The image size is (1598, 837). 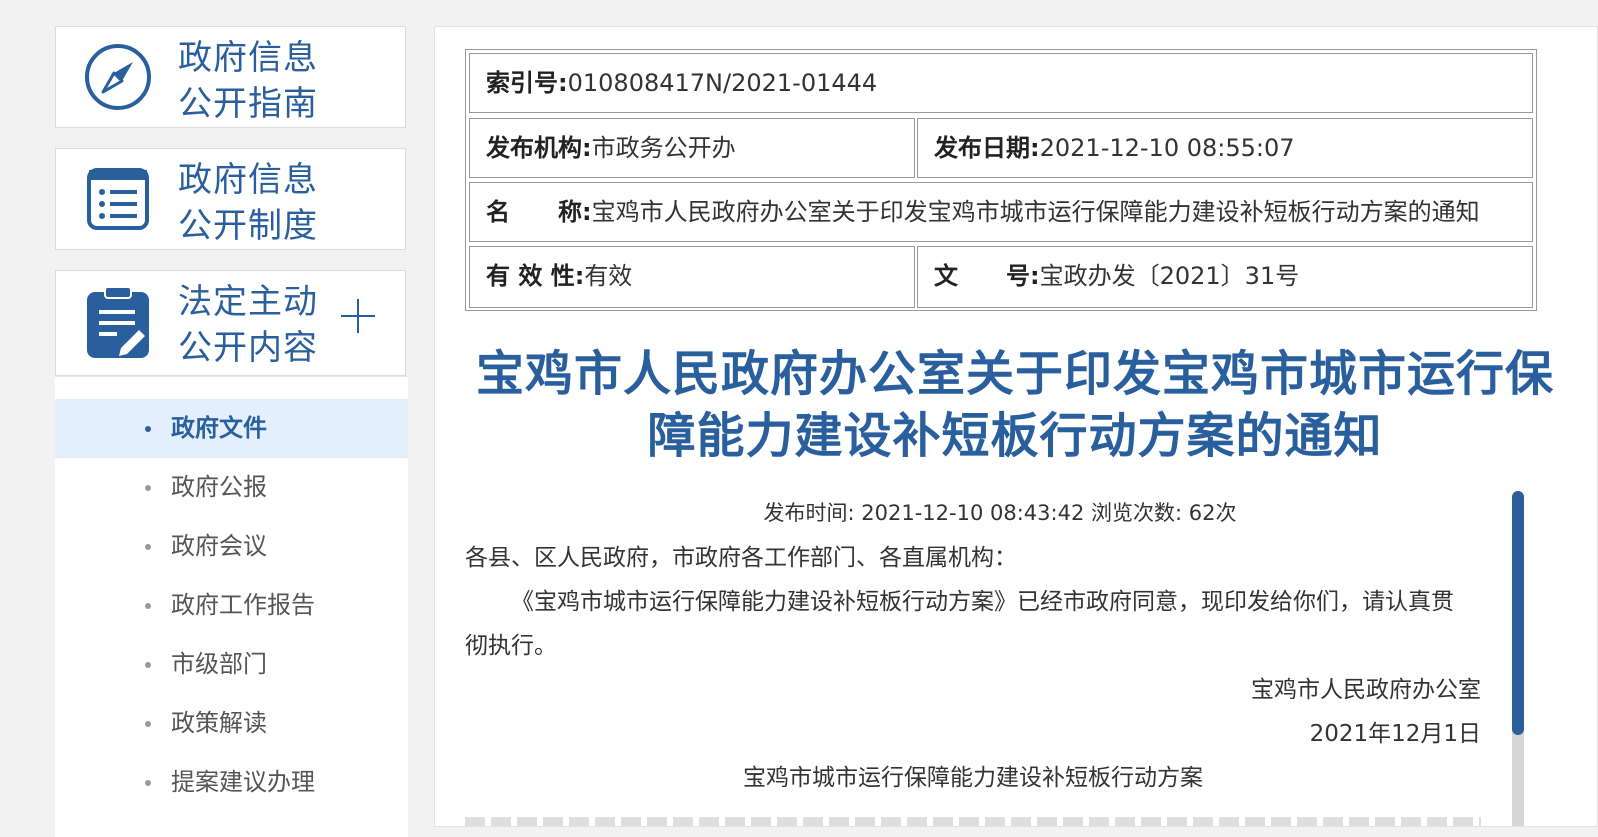 I want to click on submenu-item-label: 政府文件, so click(x=219, y=428).